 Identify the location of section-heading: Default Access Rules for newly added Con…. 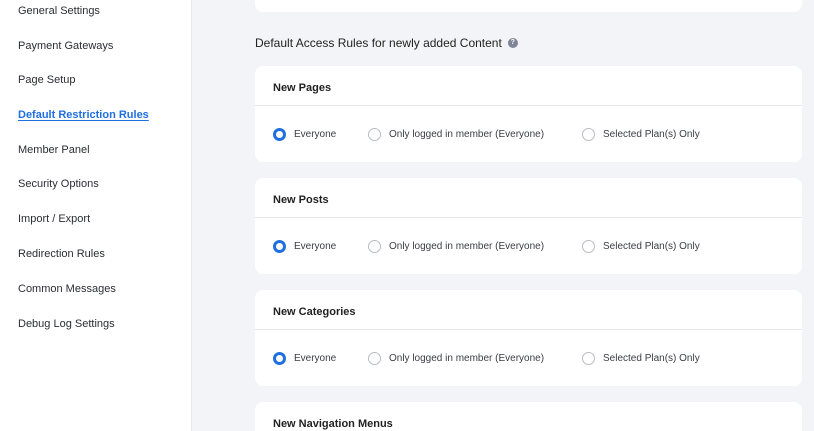
(386, 43).